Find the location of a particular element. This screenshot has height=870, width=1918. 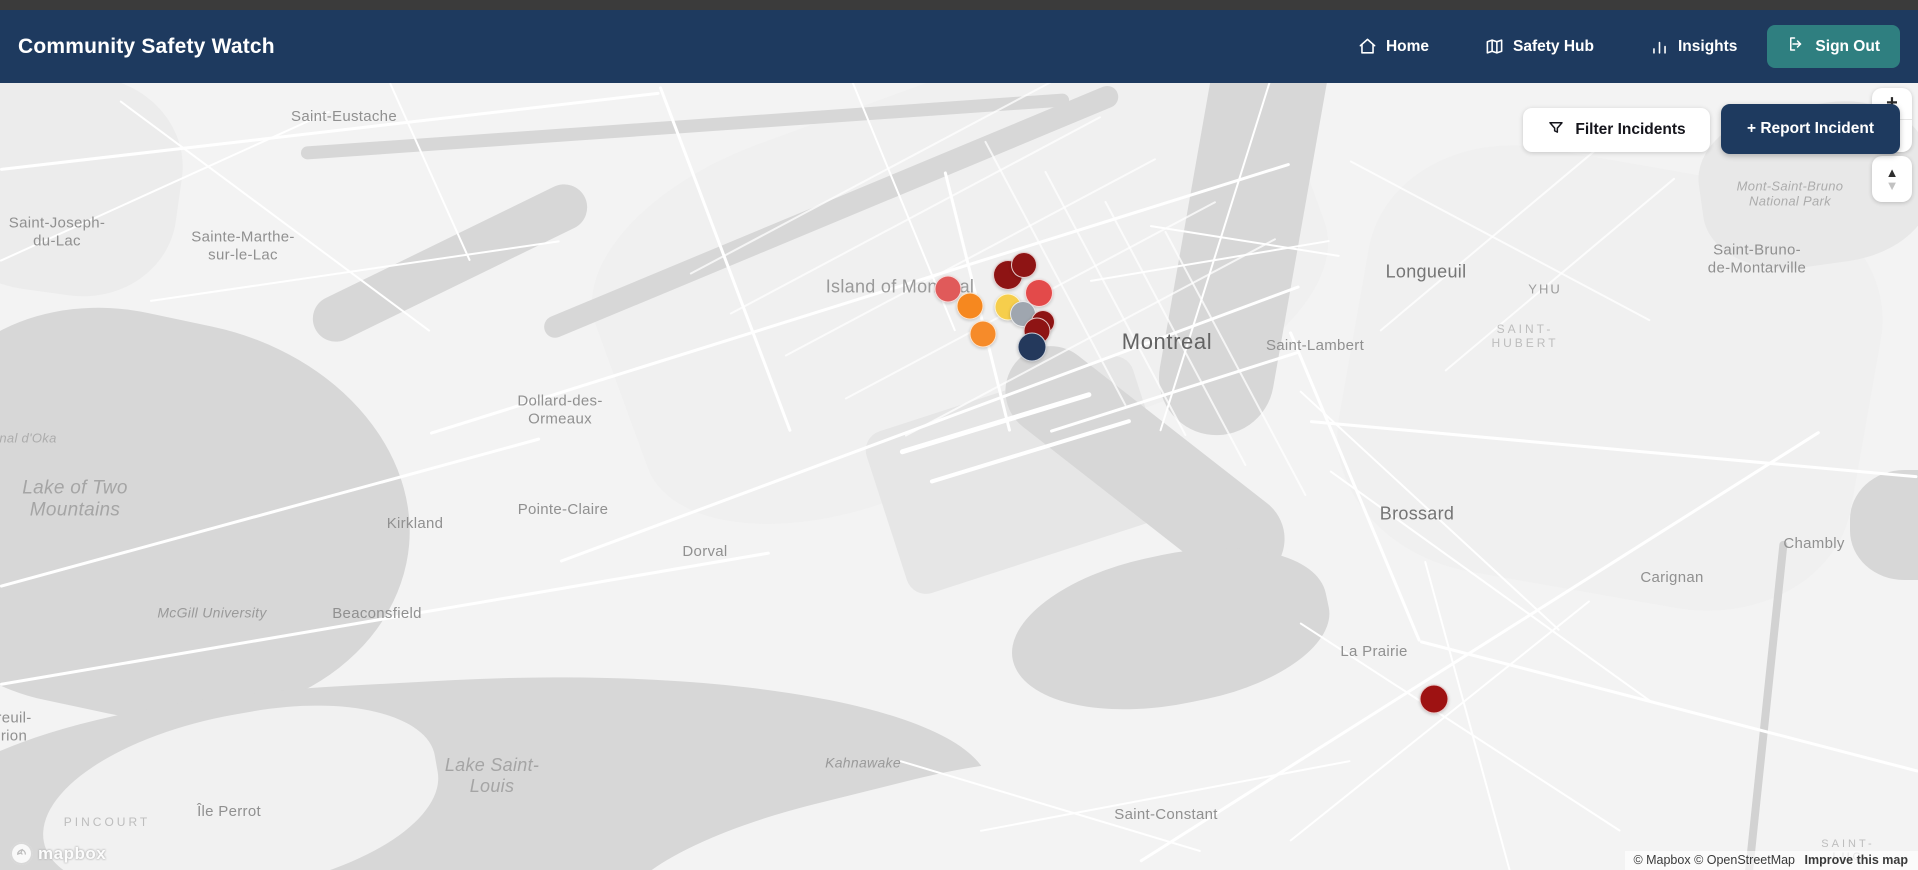

nav-item-home: Home is located at coordinates (1393, 46).